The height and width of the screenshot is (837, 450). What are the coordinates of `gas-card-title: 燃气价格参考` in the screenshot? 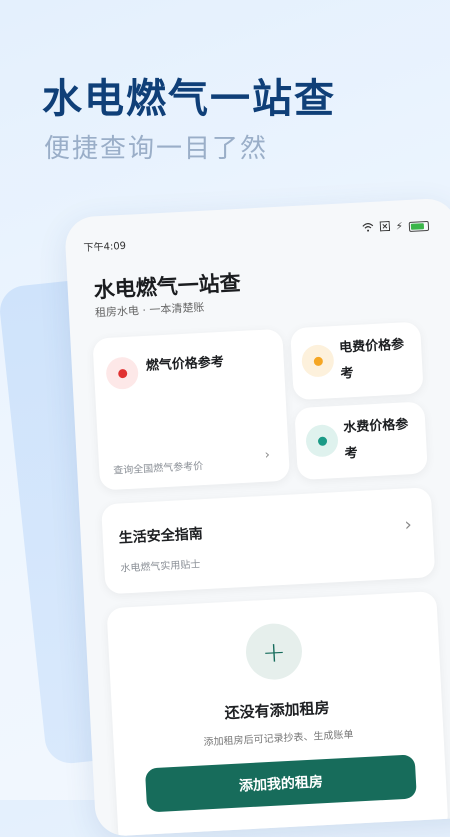 It's located at (185, 364).